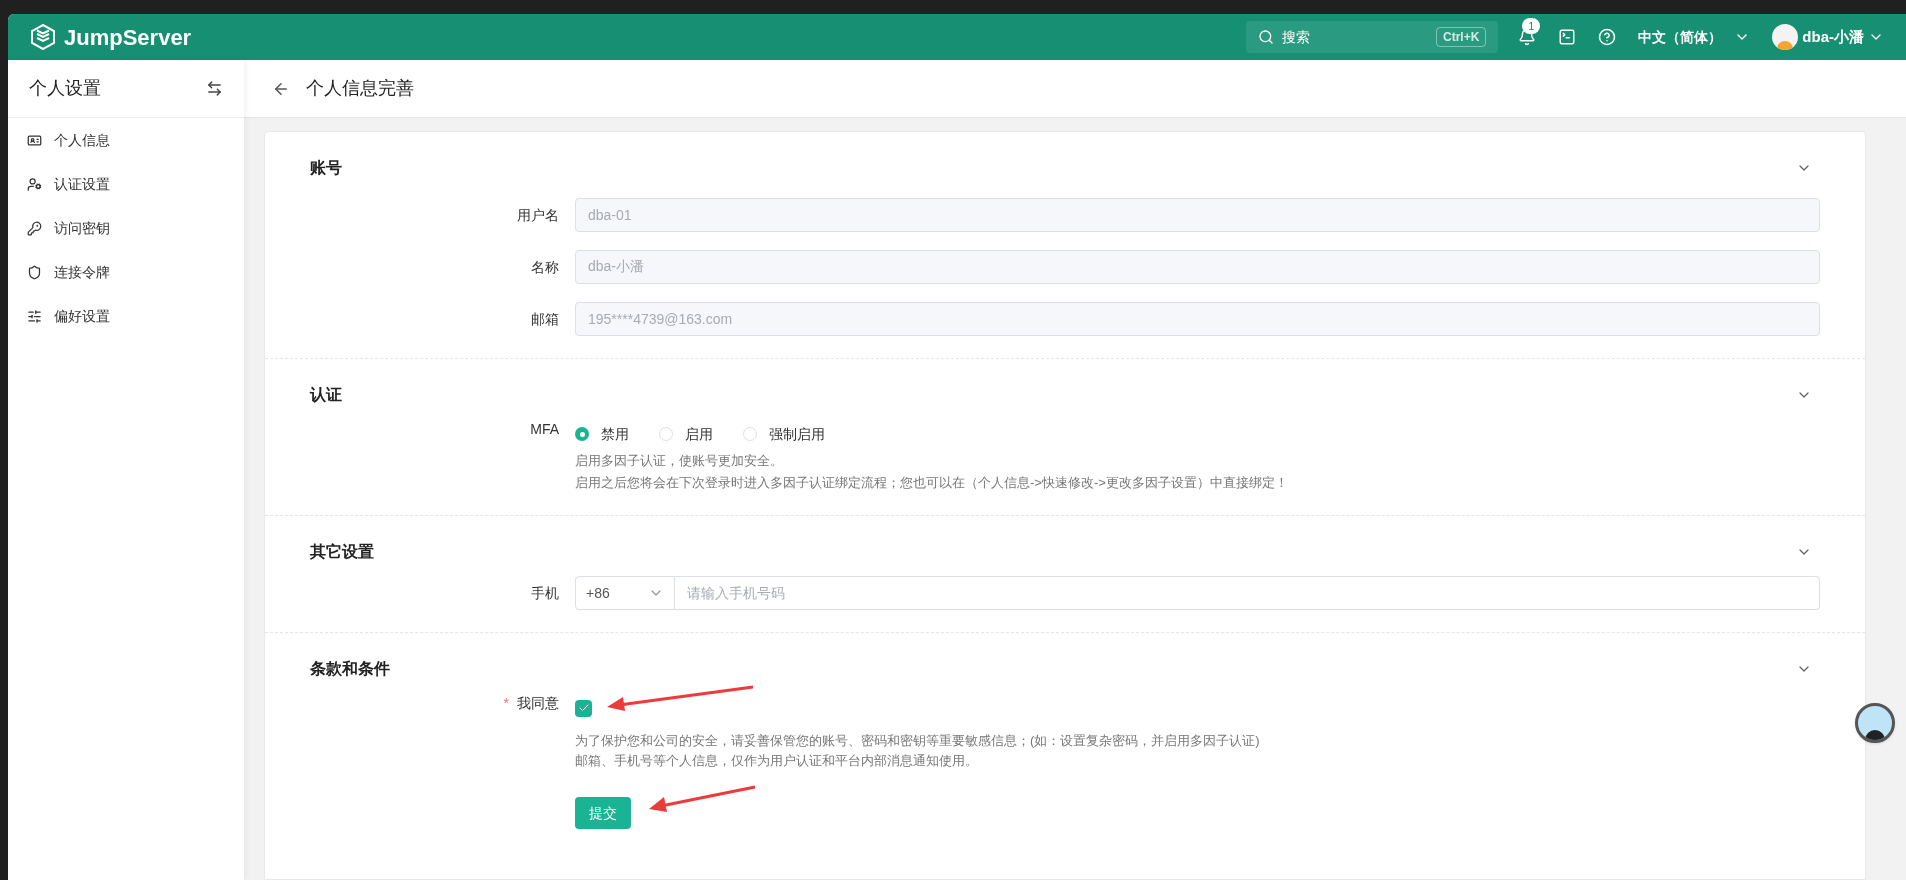 The width and height of the screenshot is (1906, 880). I want to click on terminal-icon, so click(1567, 37).